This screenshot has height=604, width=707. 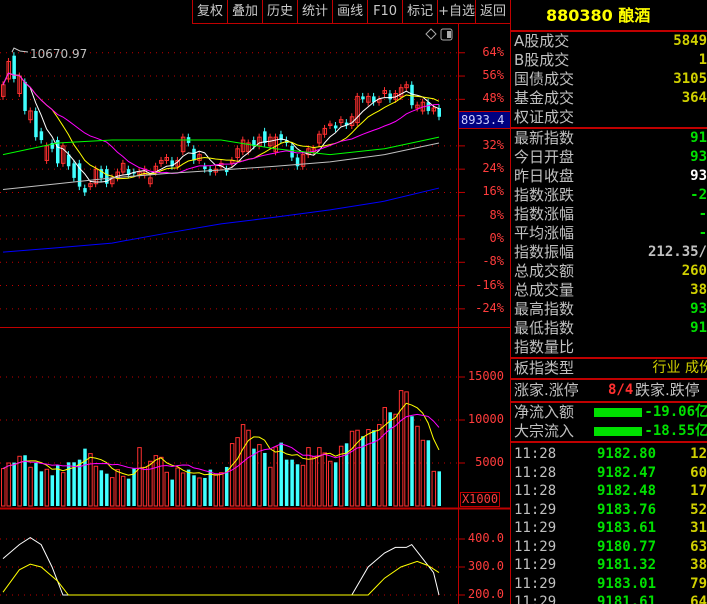 I want to click on market-label: 权证成交, so click(x=544, y=117).